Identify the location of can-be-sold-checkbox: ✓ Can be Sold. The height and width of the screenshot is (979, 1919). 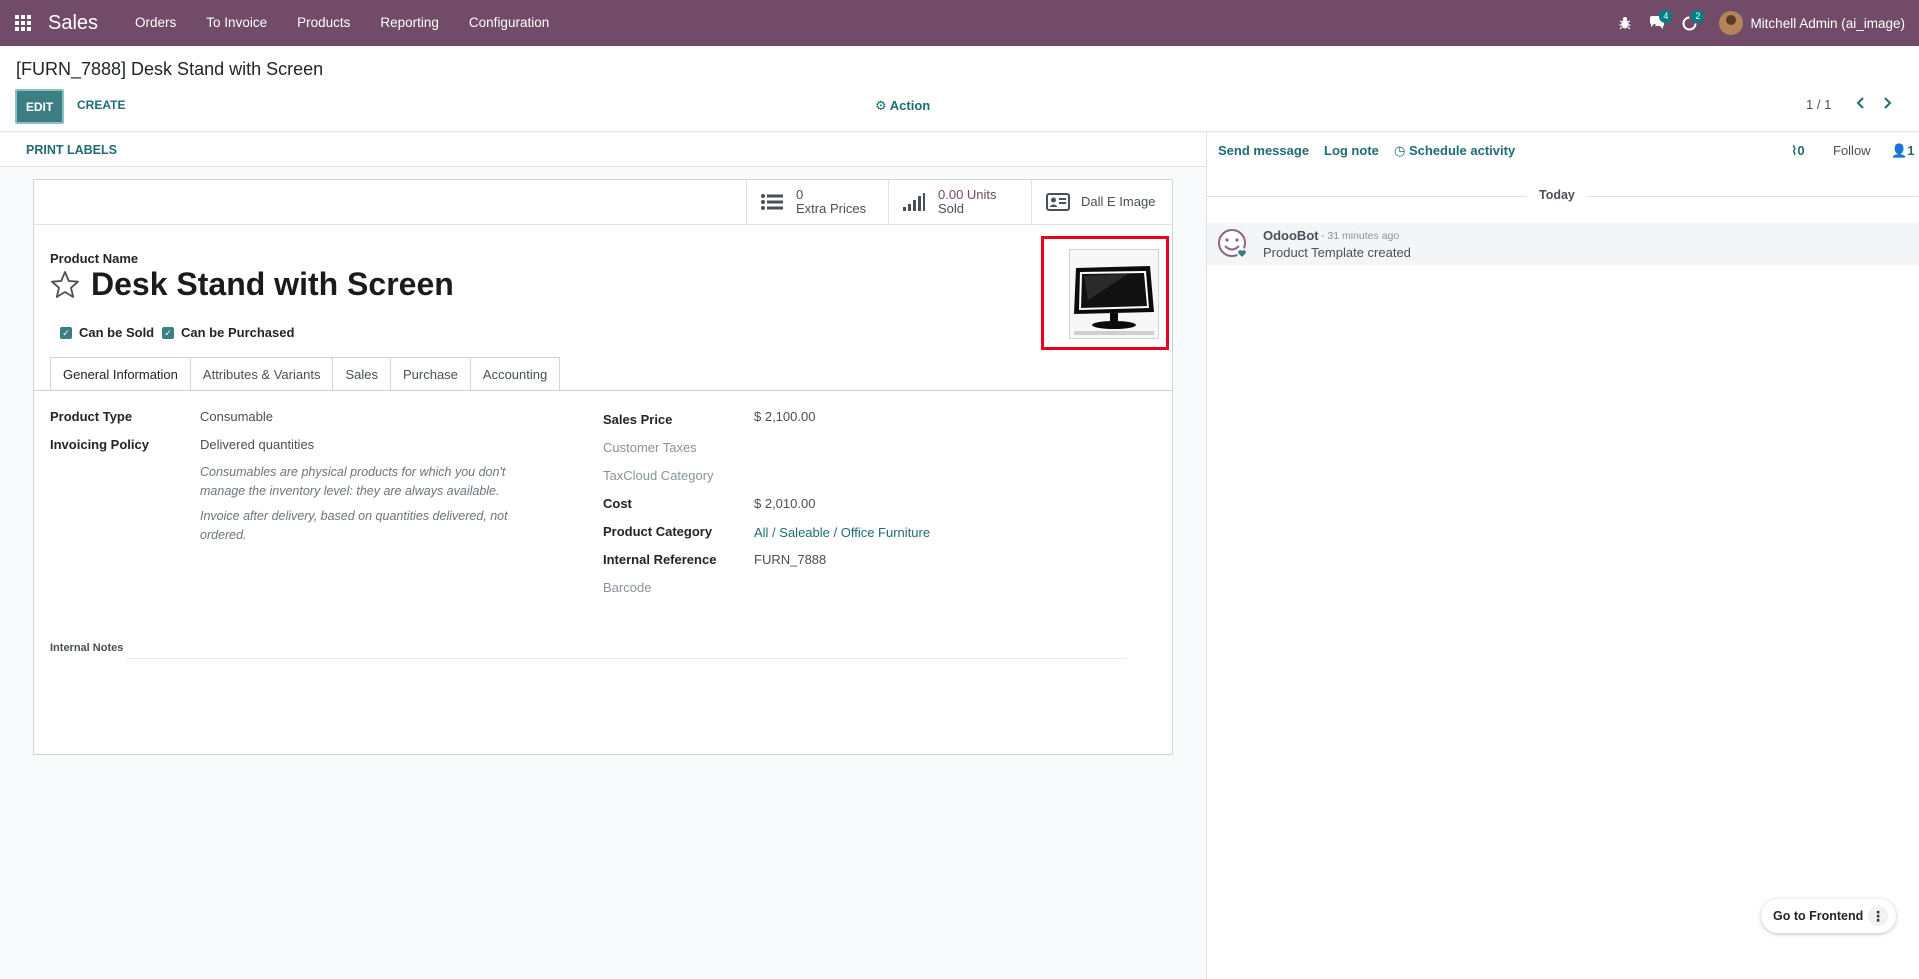
(107, 332).